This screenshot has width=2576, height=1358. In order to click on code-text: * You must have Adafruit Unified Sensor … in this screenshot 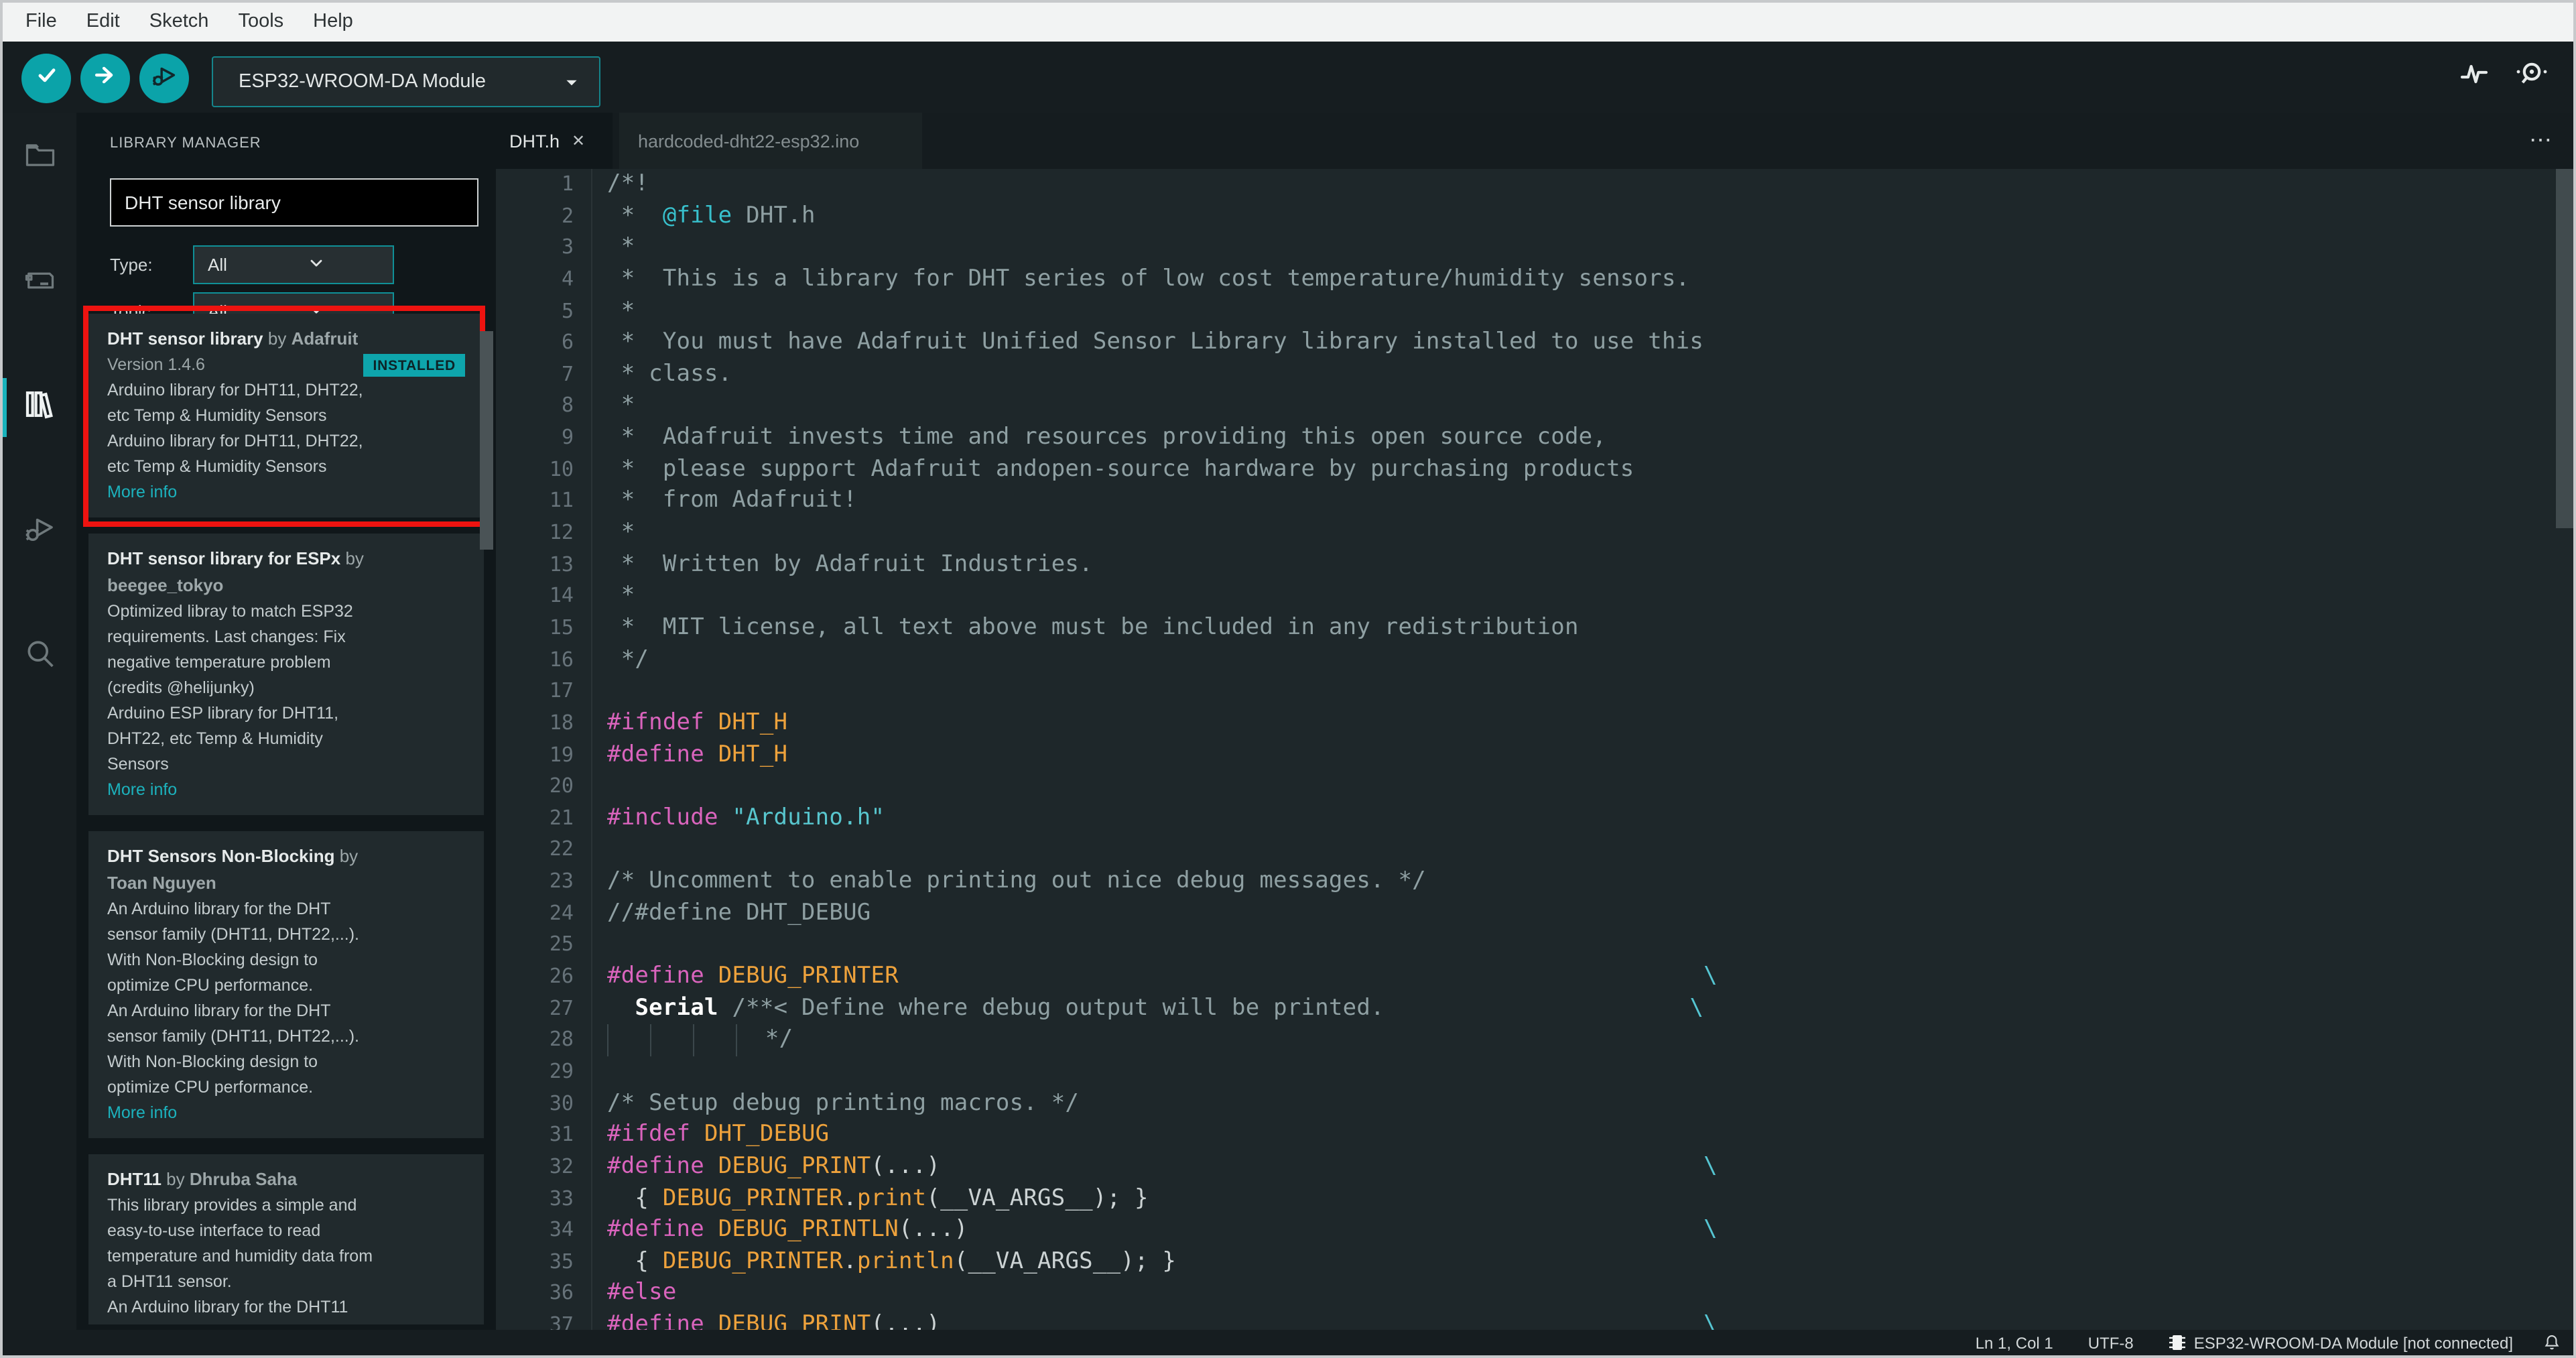, I will do `click(1155, 342)`.